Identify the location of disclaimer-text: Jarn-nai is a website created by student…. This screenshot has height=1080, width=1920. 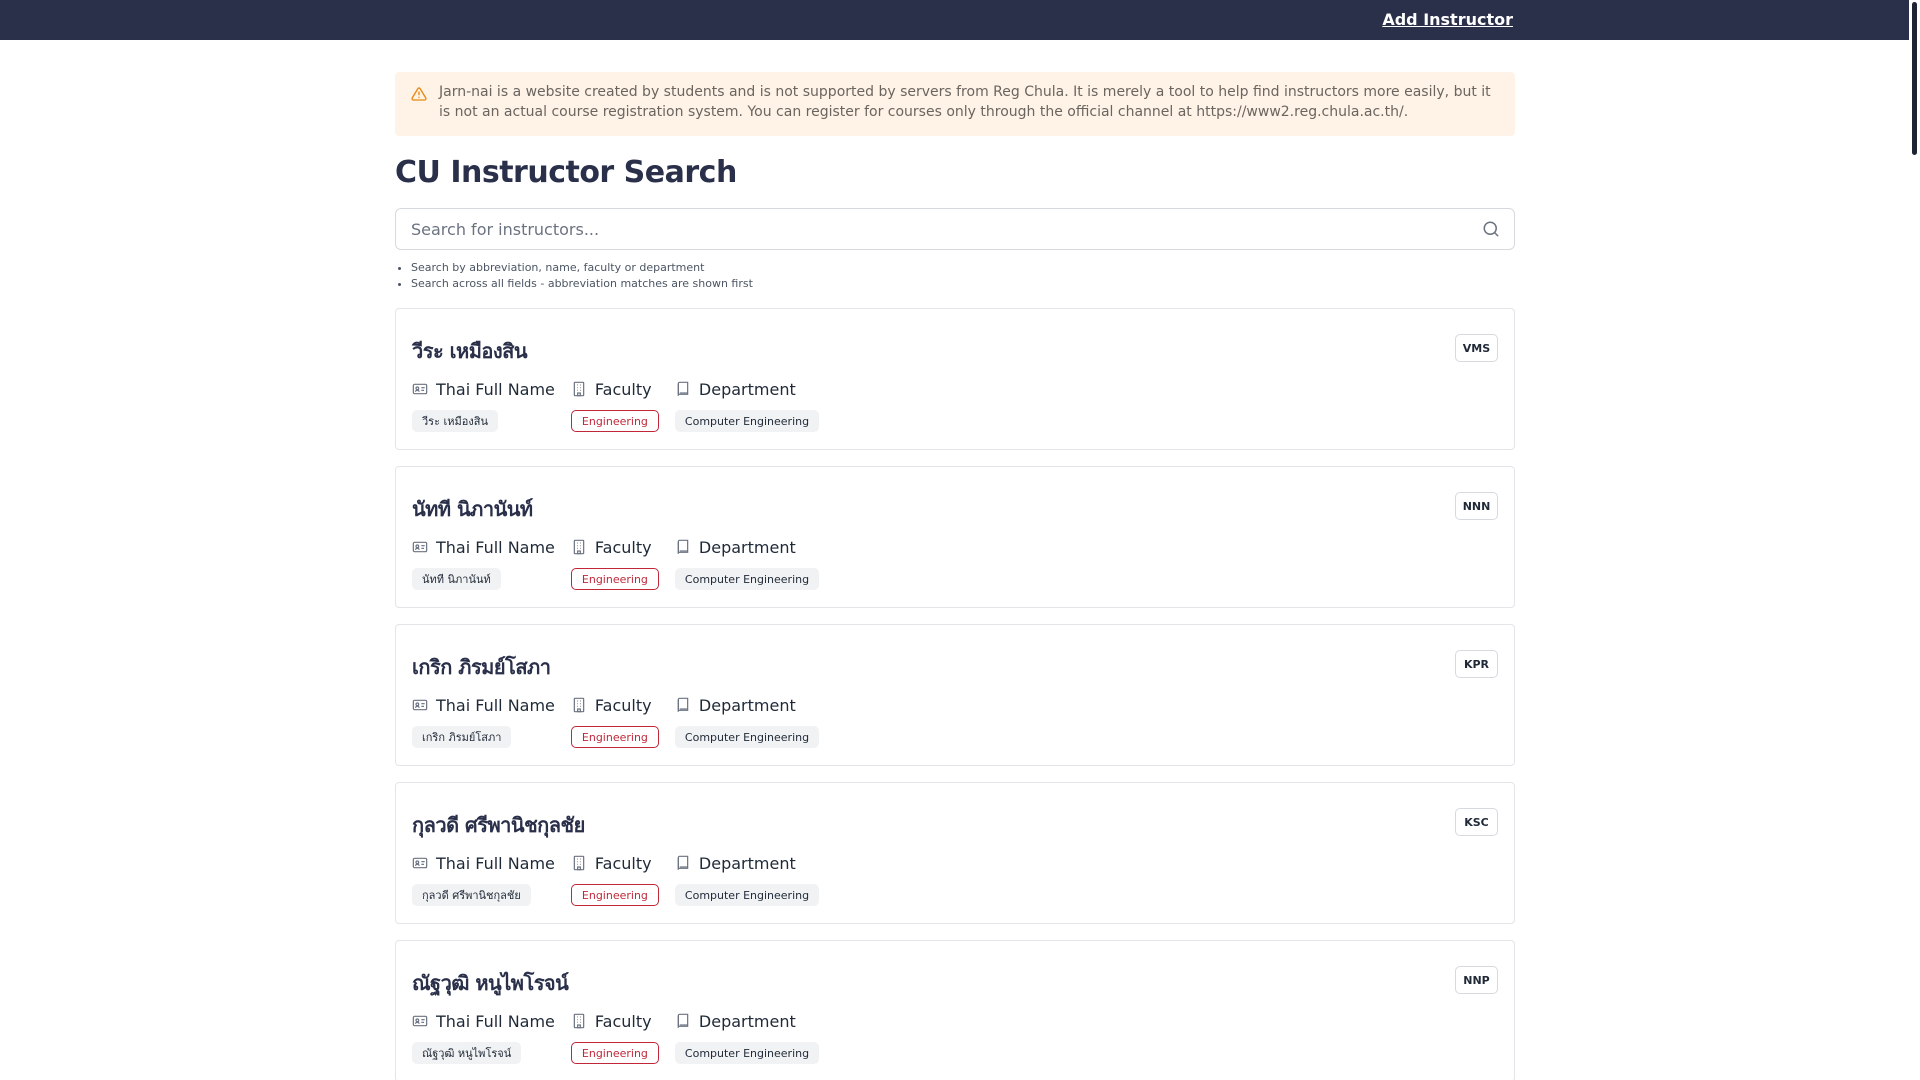
(965, 102).